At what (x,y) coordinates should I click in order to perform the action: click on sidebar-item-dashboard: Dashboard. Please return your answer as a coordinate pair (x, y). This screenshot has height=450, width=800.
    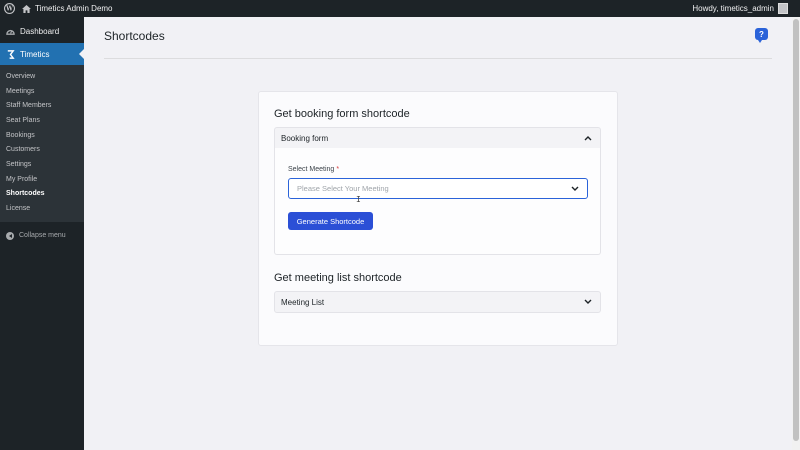
    Looking at the image, I should click on (42, 31).